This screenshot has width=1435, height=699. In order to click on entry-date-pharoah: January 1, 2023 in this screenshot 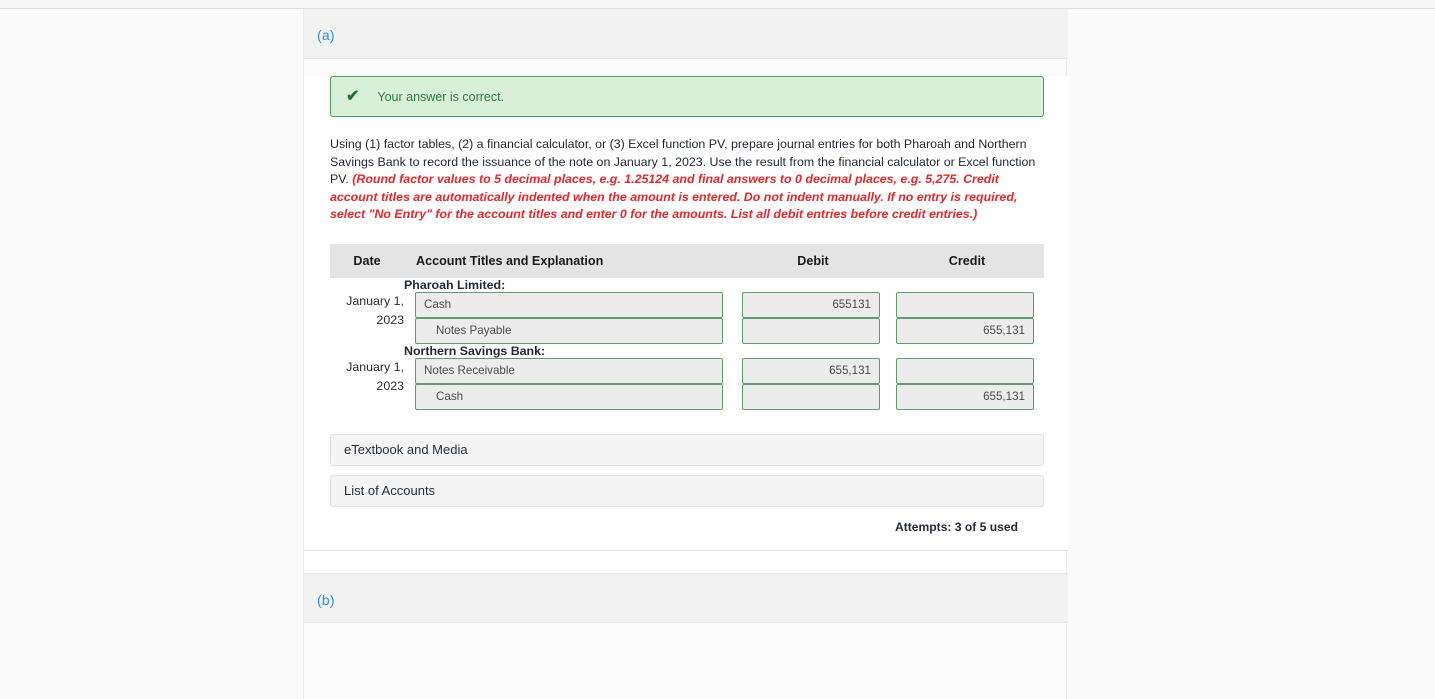, I will do `click(375, 310)`.